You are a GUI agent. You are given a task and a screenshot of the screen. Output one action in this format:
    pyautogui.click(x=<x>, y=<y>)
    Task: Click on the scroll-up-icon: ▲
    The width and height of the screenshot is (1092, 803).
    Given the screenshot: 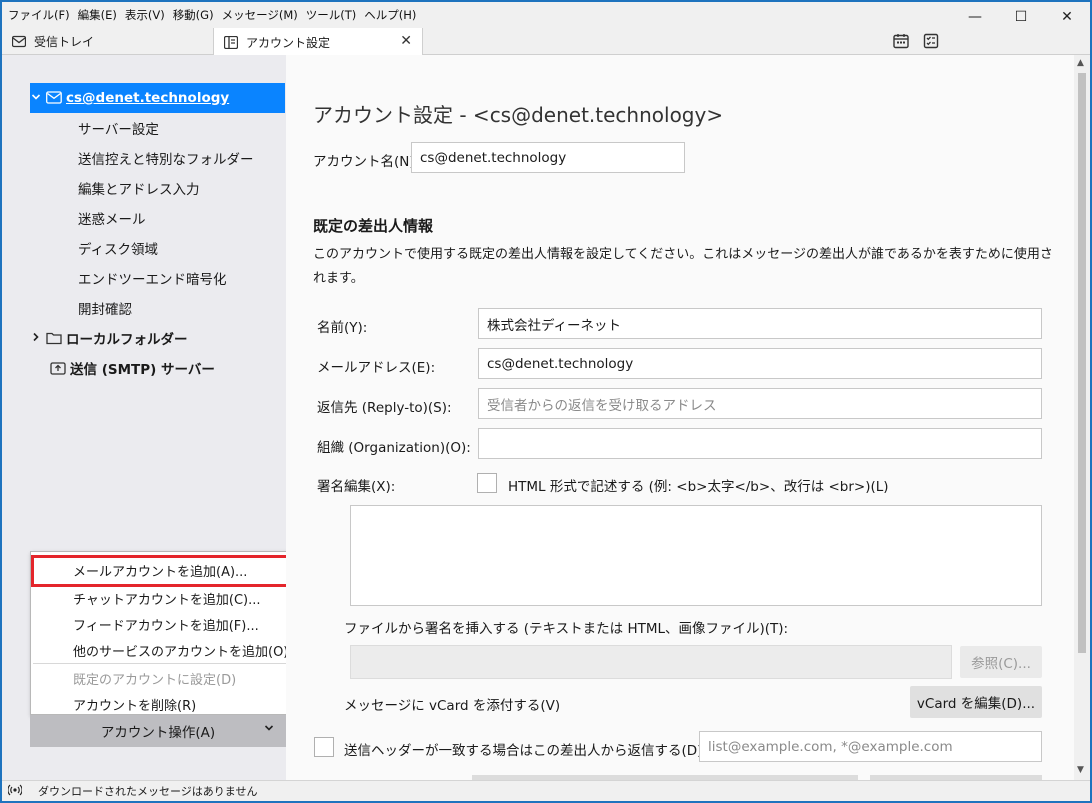 What is the action you would take?
    pyautogui.click(x=1080, y=63)
    